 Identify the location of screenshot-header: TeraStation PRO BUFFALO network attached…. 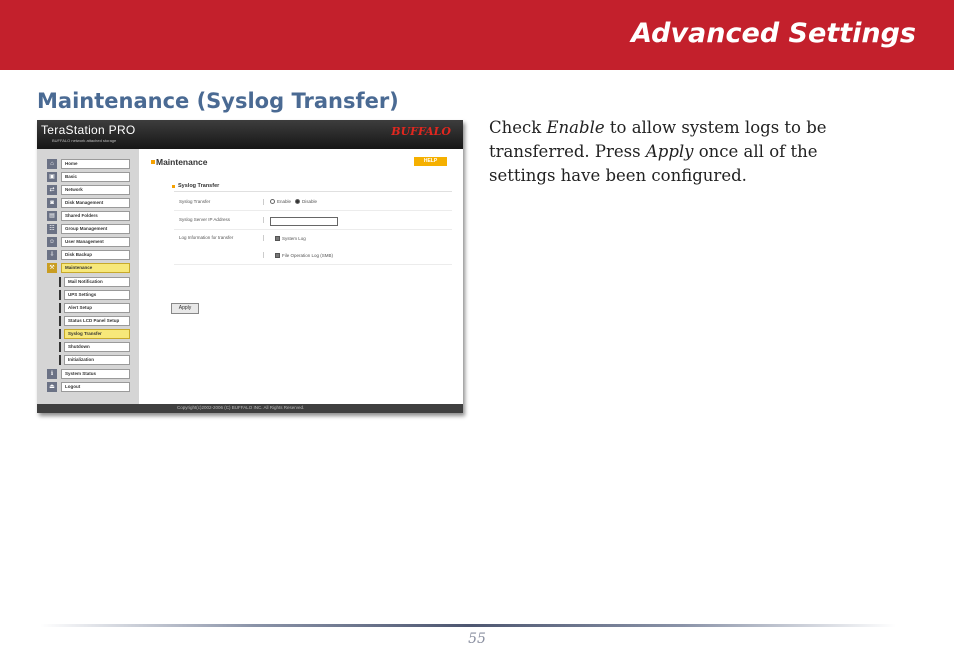
(250, 134).